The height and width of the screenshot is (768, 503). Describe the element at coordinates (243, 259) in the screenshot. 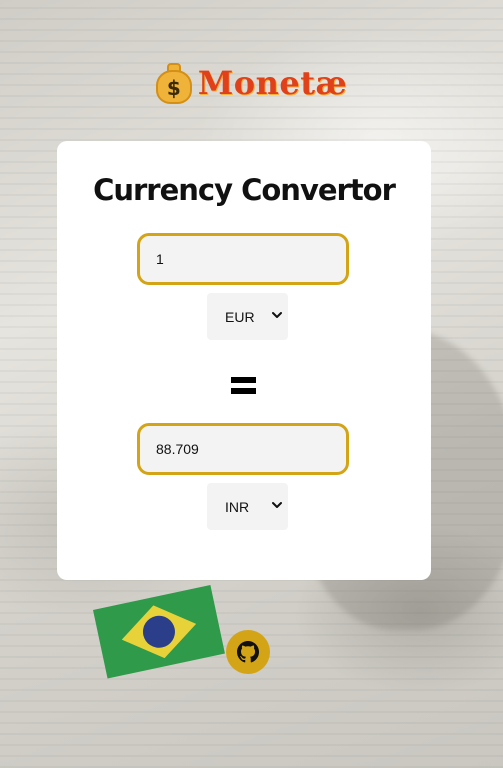

I see `from-amount-input` at that location.